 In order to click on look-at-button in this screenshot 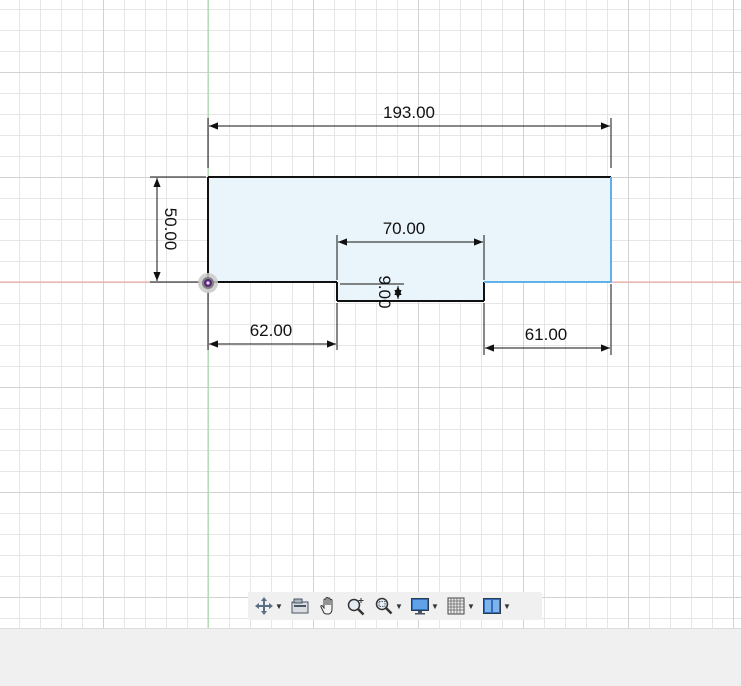, I will do `click(300, 606)`.